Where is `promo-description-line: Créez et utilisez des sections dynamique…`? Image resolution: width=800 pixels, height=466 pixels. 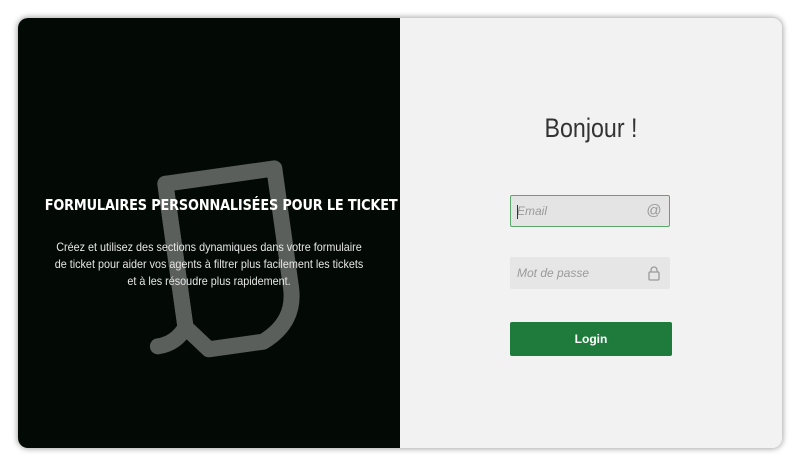 promo-description-line: Créez et utilisez des sections dynamique… is located at coordinates (209, 247).